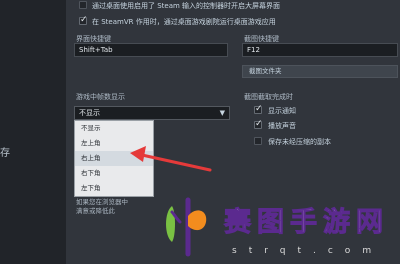 The image size is (400, 264). What do you see at coordinates (337, 223) in the screenshot?
I see `watermark-char-4: 游` at bounding box center [337, 223].